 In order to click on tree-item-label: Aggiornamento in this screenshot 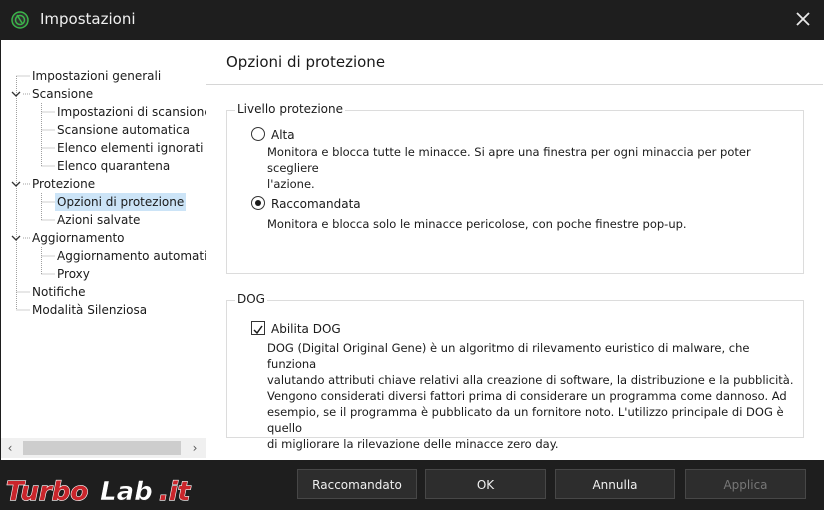, I will do `click(78, 238)`.